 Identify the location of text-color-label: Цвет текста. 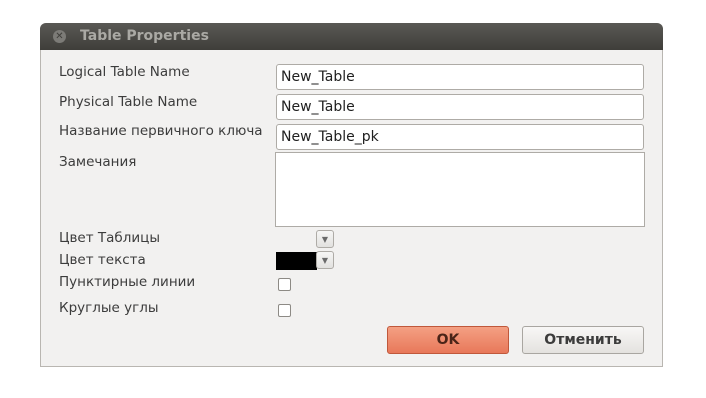
(102, 260).